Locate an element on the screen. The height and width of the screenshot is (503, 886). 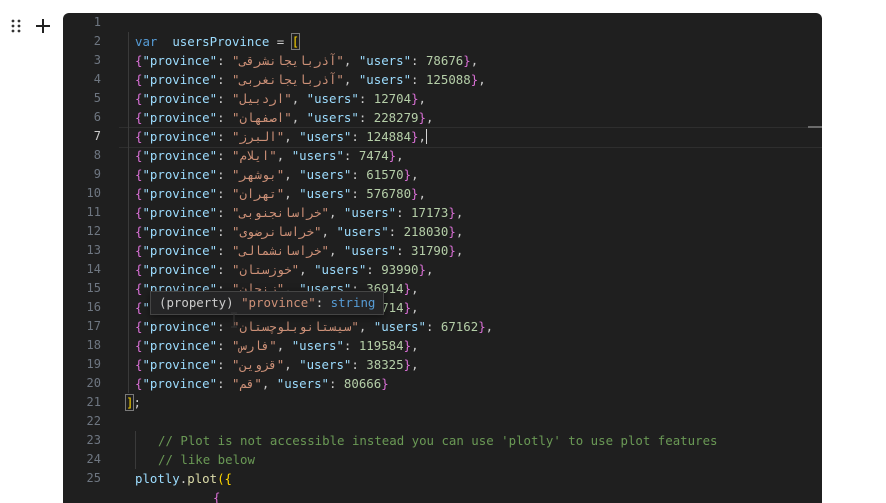
line-number: 18 is located at coordinates (93, 345).